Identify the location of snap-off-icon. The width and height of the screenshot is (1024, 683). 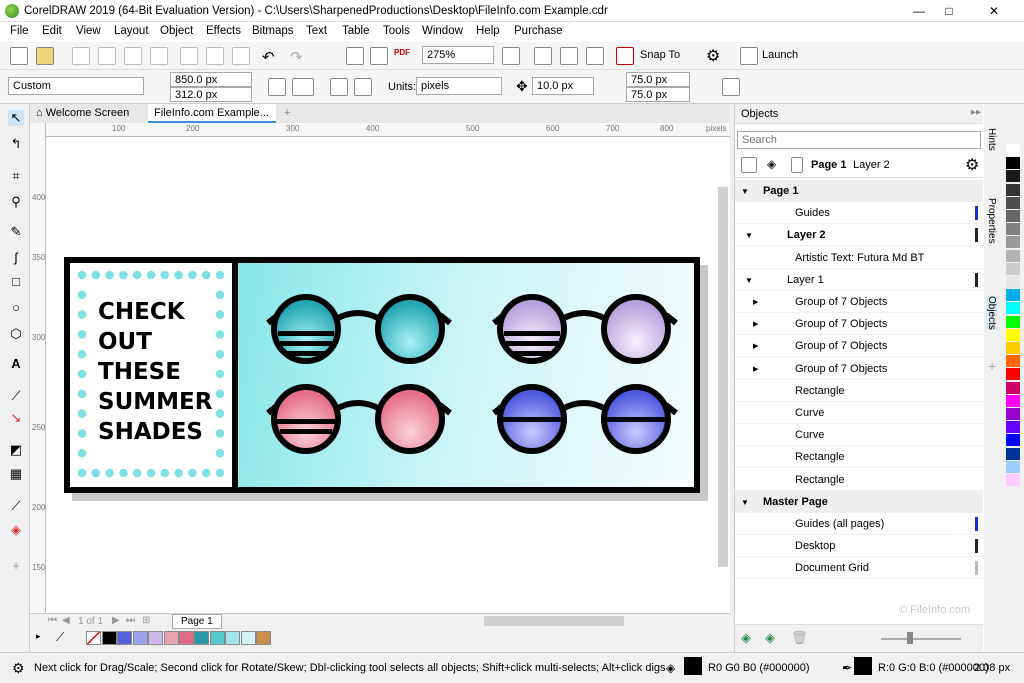
(625, 56).